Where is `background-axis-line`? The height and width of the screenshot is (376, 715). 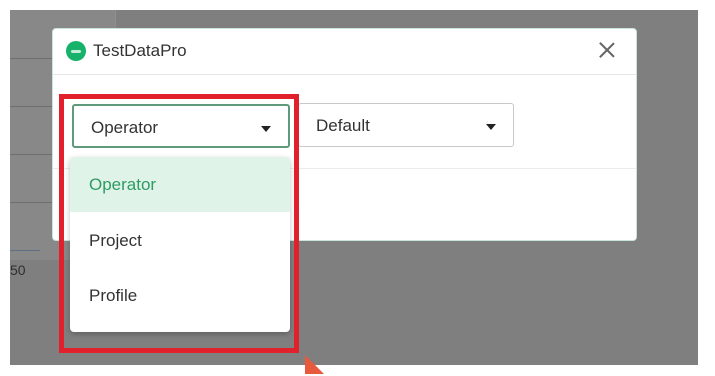 background-axis-line is located at coordinates (25, 250).